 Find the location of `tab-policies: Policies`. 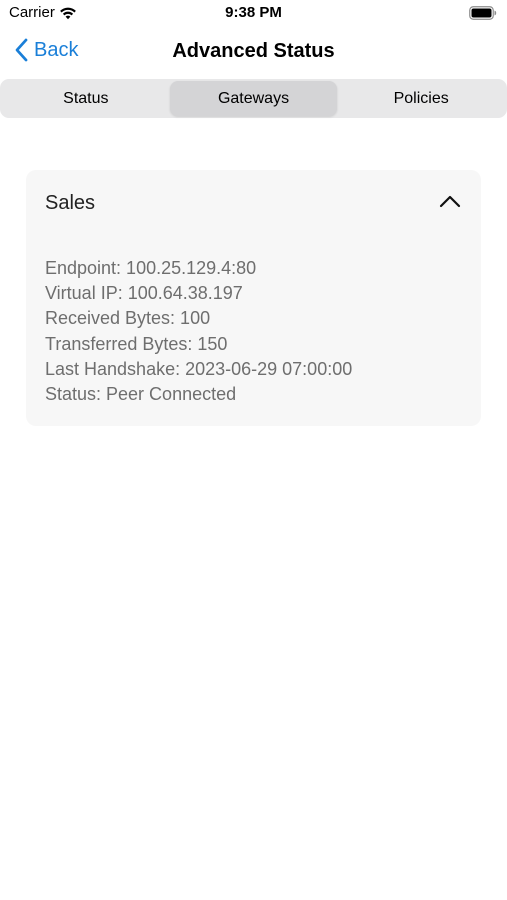

tab-policies: Policies is located at coordinates (421, 98).